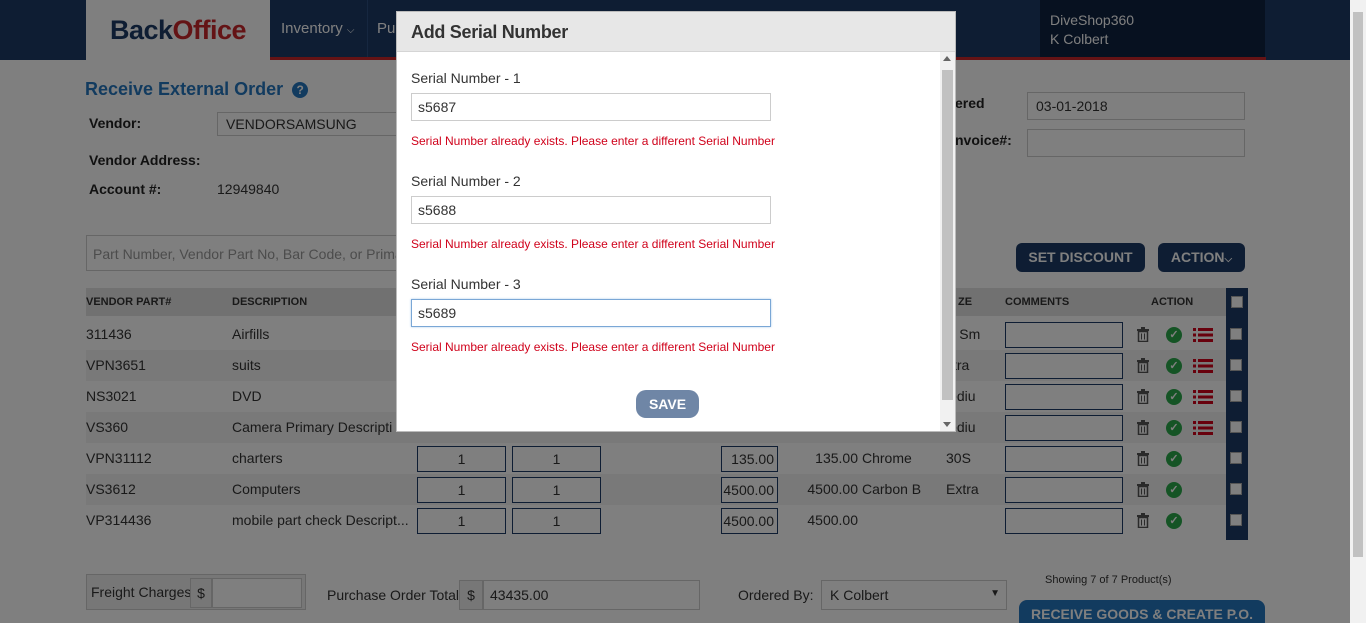 The width and height of the screenshot is (1366, 623). What do you see at coordinates (947, 424) in the screenshot?
I see `scroll-down-arrow-icon` at bounding box center [947, 424].